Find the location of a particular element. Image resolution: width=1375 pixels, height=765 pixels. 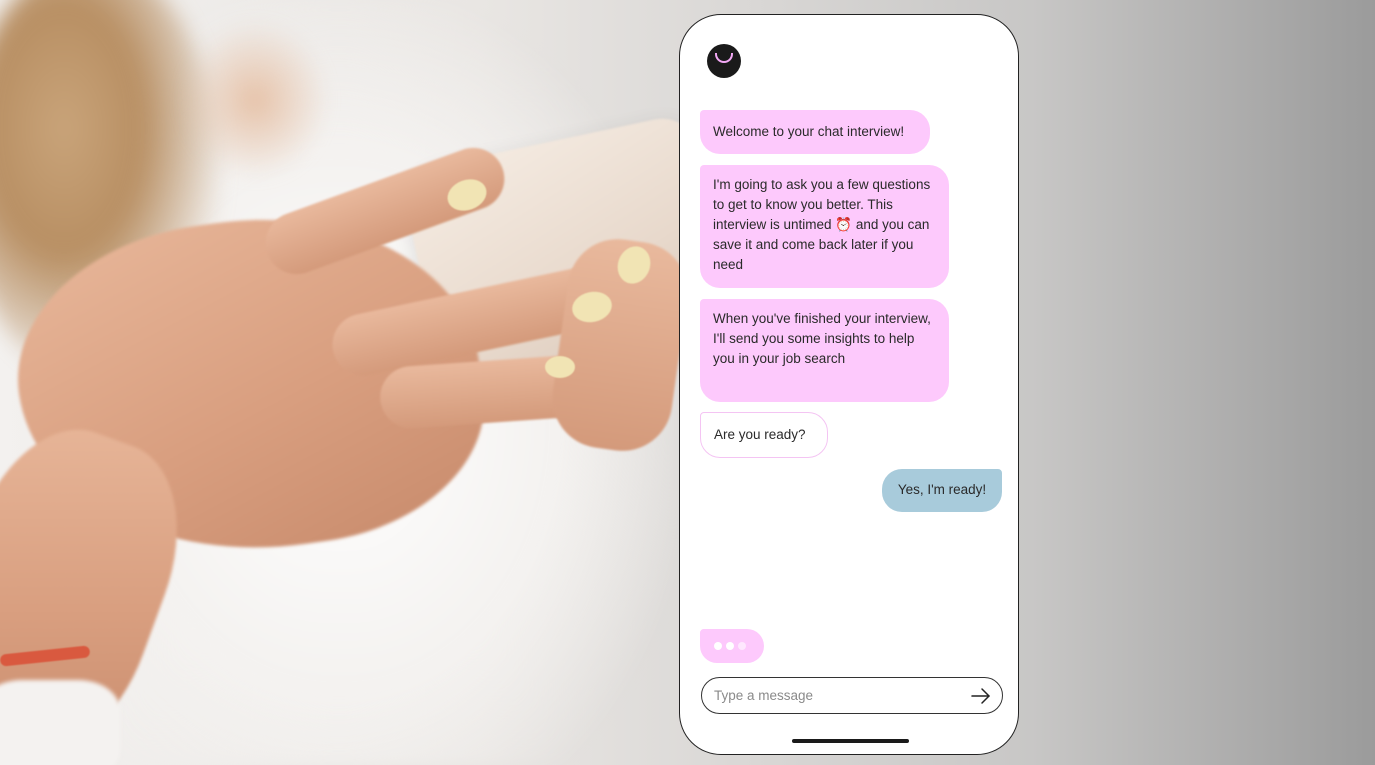

logo-smile-mark is located at coordinates (724, 58).